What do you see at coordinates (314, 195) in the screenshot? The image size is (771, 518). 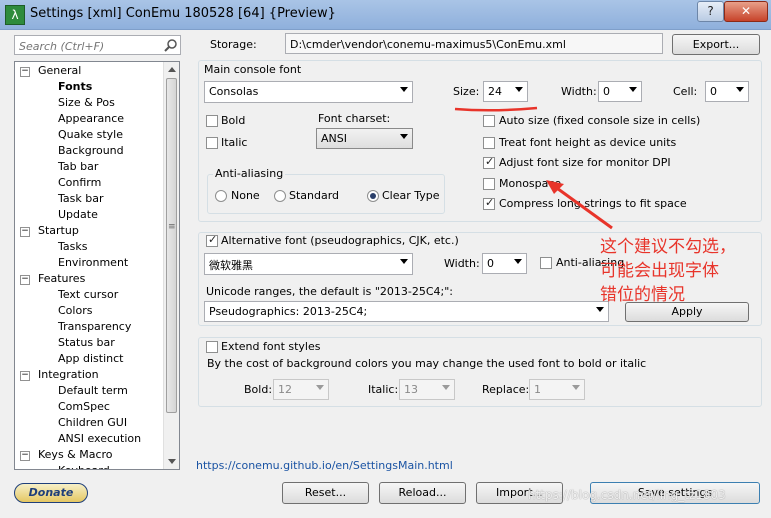 I see `antialias-standard-label: Standard` at bounding box center [314, 195].